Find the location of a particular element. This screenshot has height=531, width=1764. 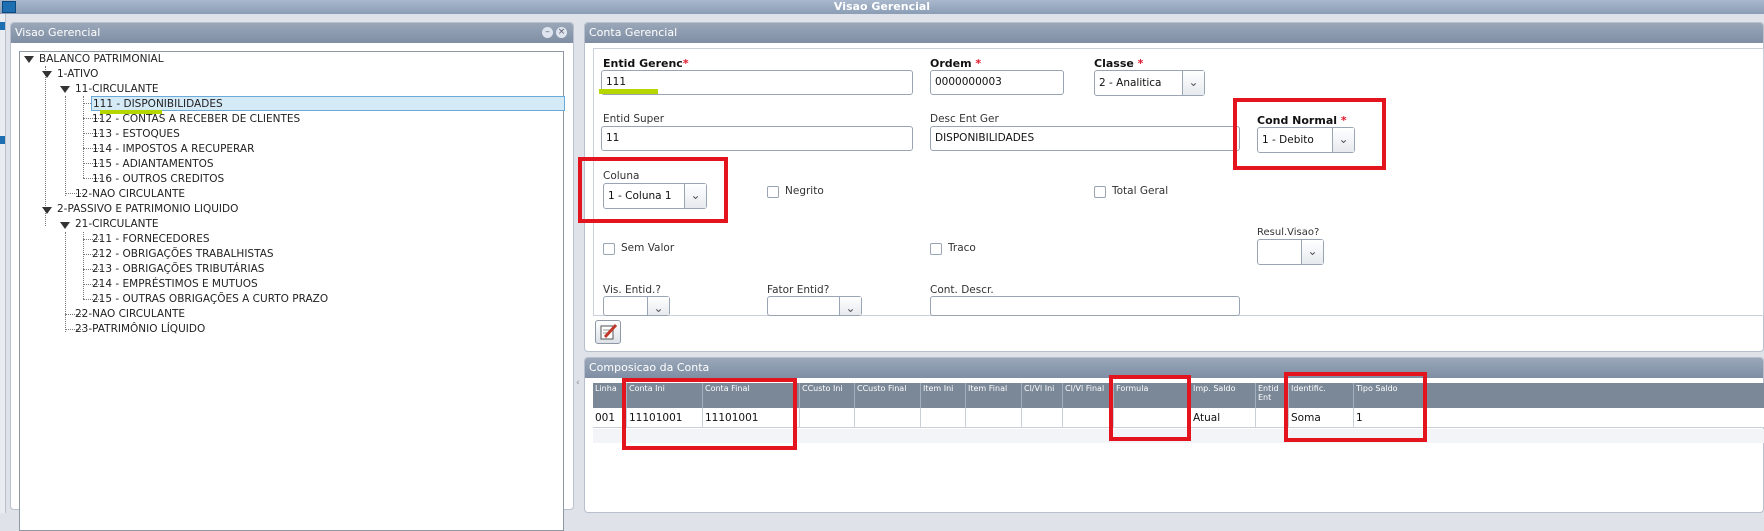

edit-icon is located at coordinates (609, 331).